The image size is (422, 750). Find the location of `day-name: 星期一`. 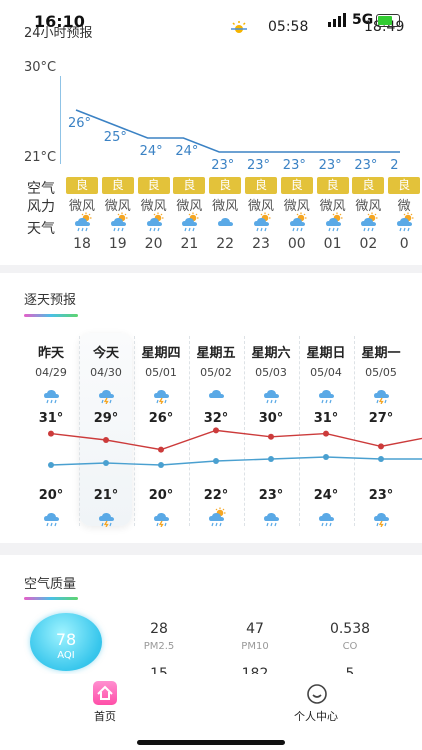

day-name: 星期一 is located at coordinates (381, 353).